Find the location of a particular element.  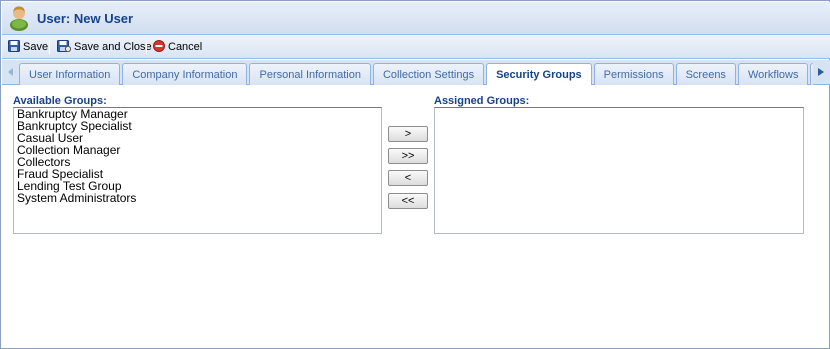

floppy-disk-close-icon is located at coordinates (64, 47).